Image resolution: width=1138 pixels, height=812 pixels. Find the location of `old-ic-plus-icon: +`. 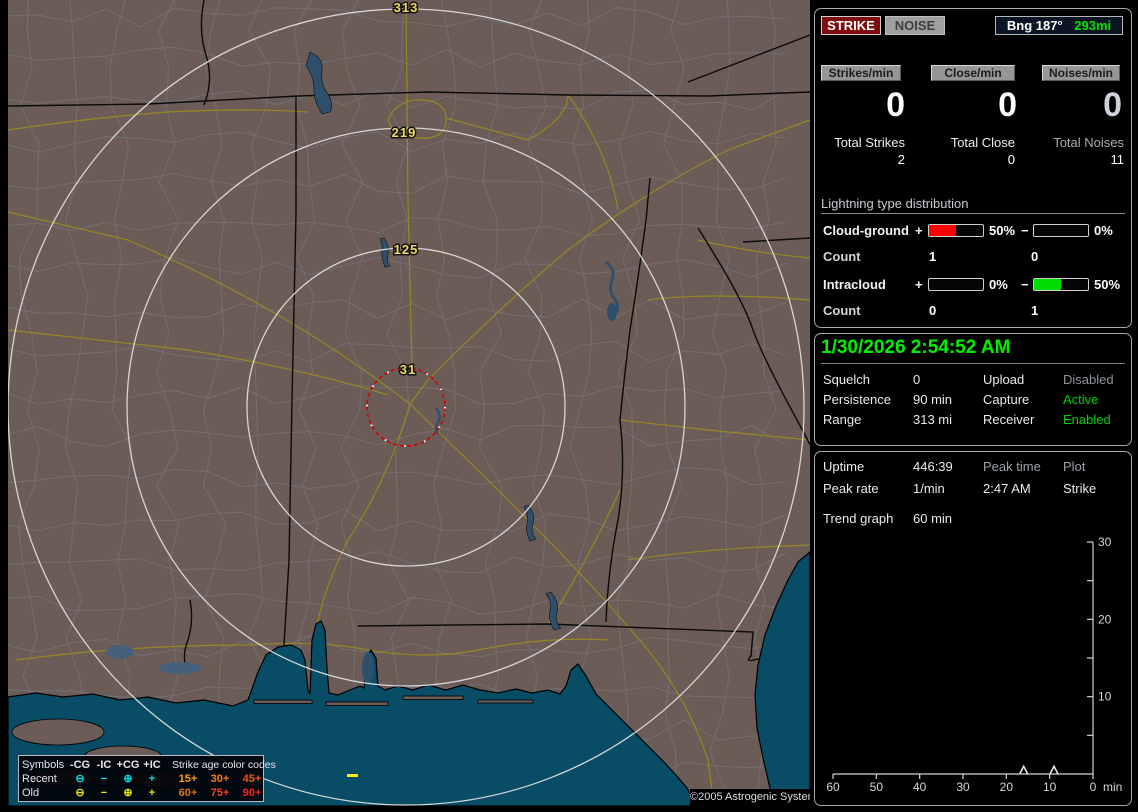

old-ic-plus-icon: + is located at coordinates (152, 793).